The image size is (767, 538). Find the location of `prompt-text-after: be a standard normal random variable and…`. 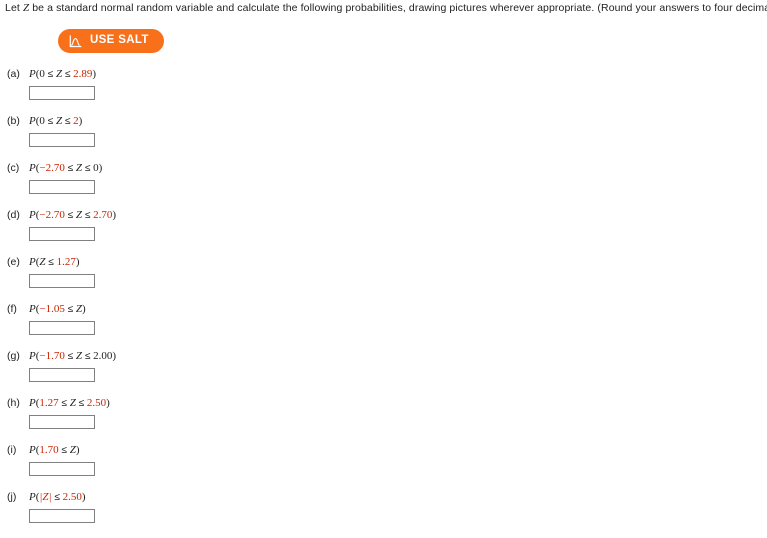

prompt-text-after: be a standard normal random variable and… is located at coordinates (398, 8).